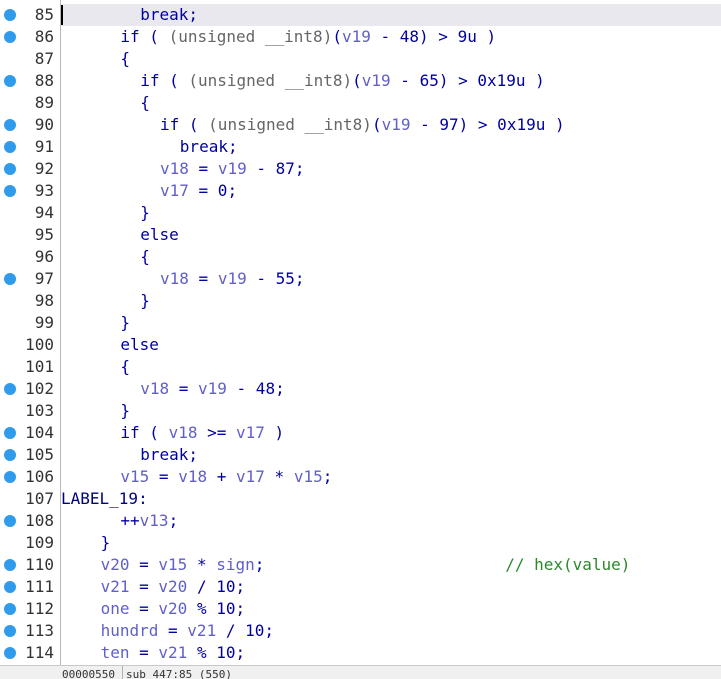  I want to click on code-line: 105 break;, so click(360, 455).